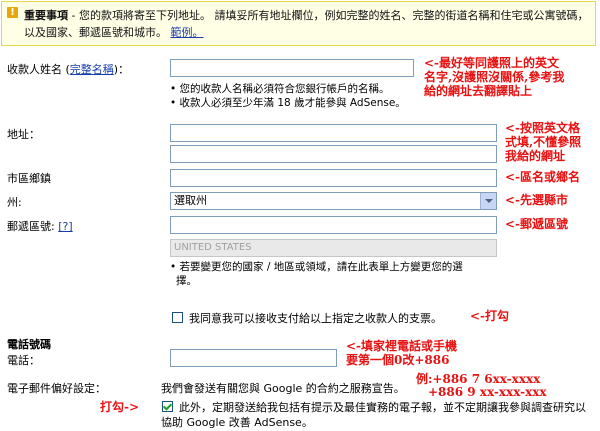  I want to click on payee-label-suffix: )：, so click(121, 69).